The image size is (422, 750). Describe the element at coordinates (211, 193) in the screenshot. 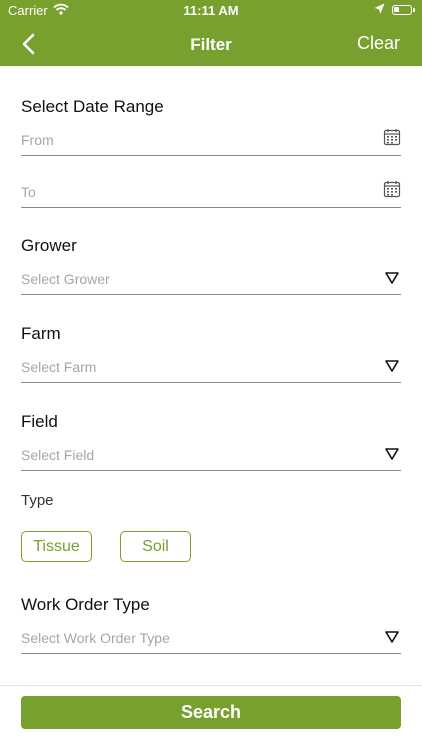

I see `to-date-field: To` at that location.